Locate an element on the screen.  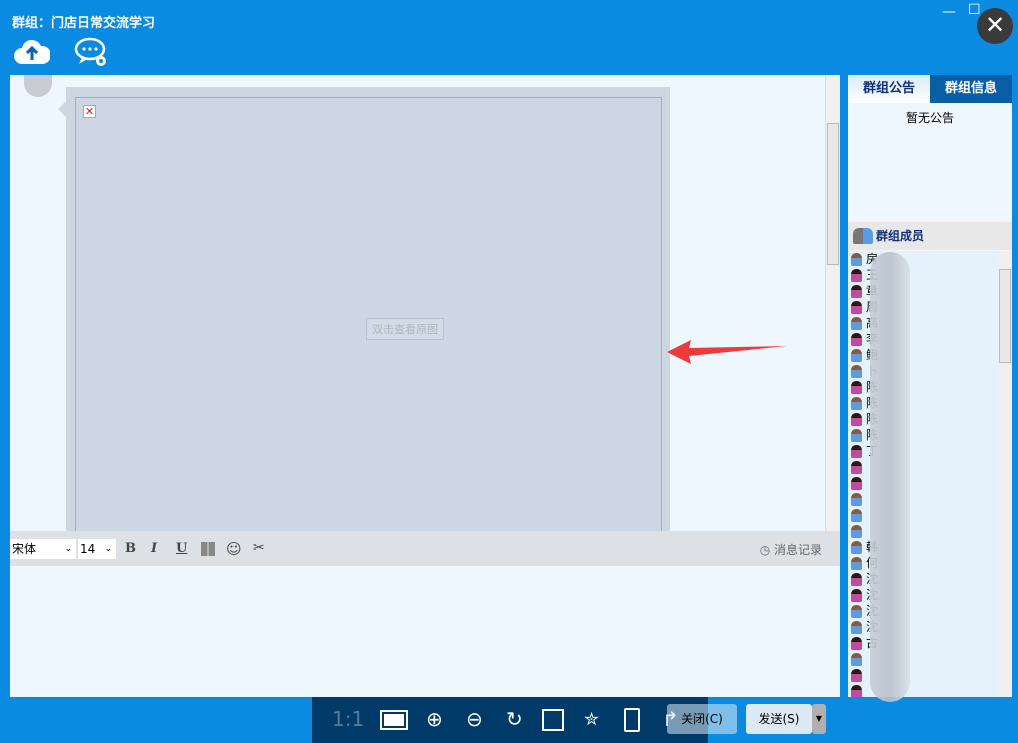
close-chat-button: 关闭(C) is located at coordinates (702, 719).